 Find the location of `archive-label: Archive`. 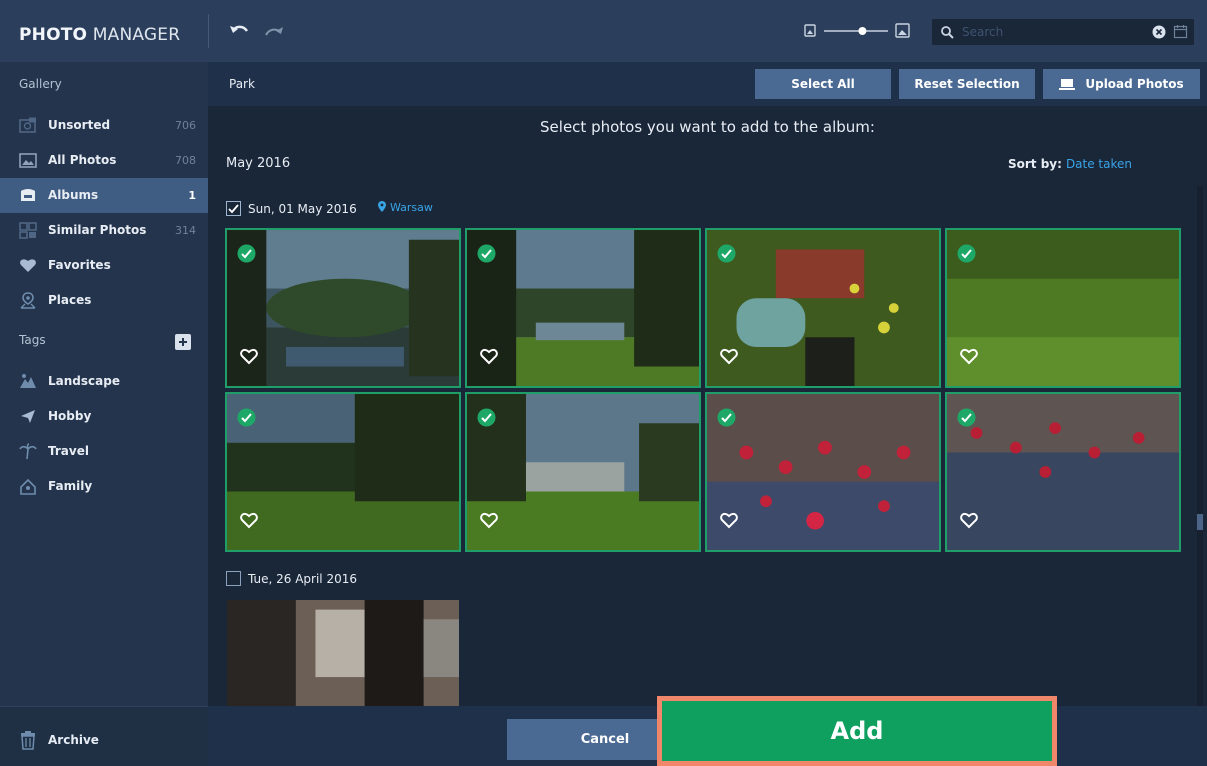

archive-label: Archive is located at coordinates (73, 740).